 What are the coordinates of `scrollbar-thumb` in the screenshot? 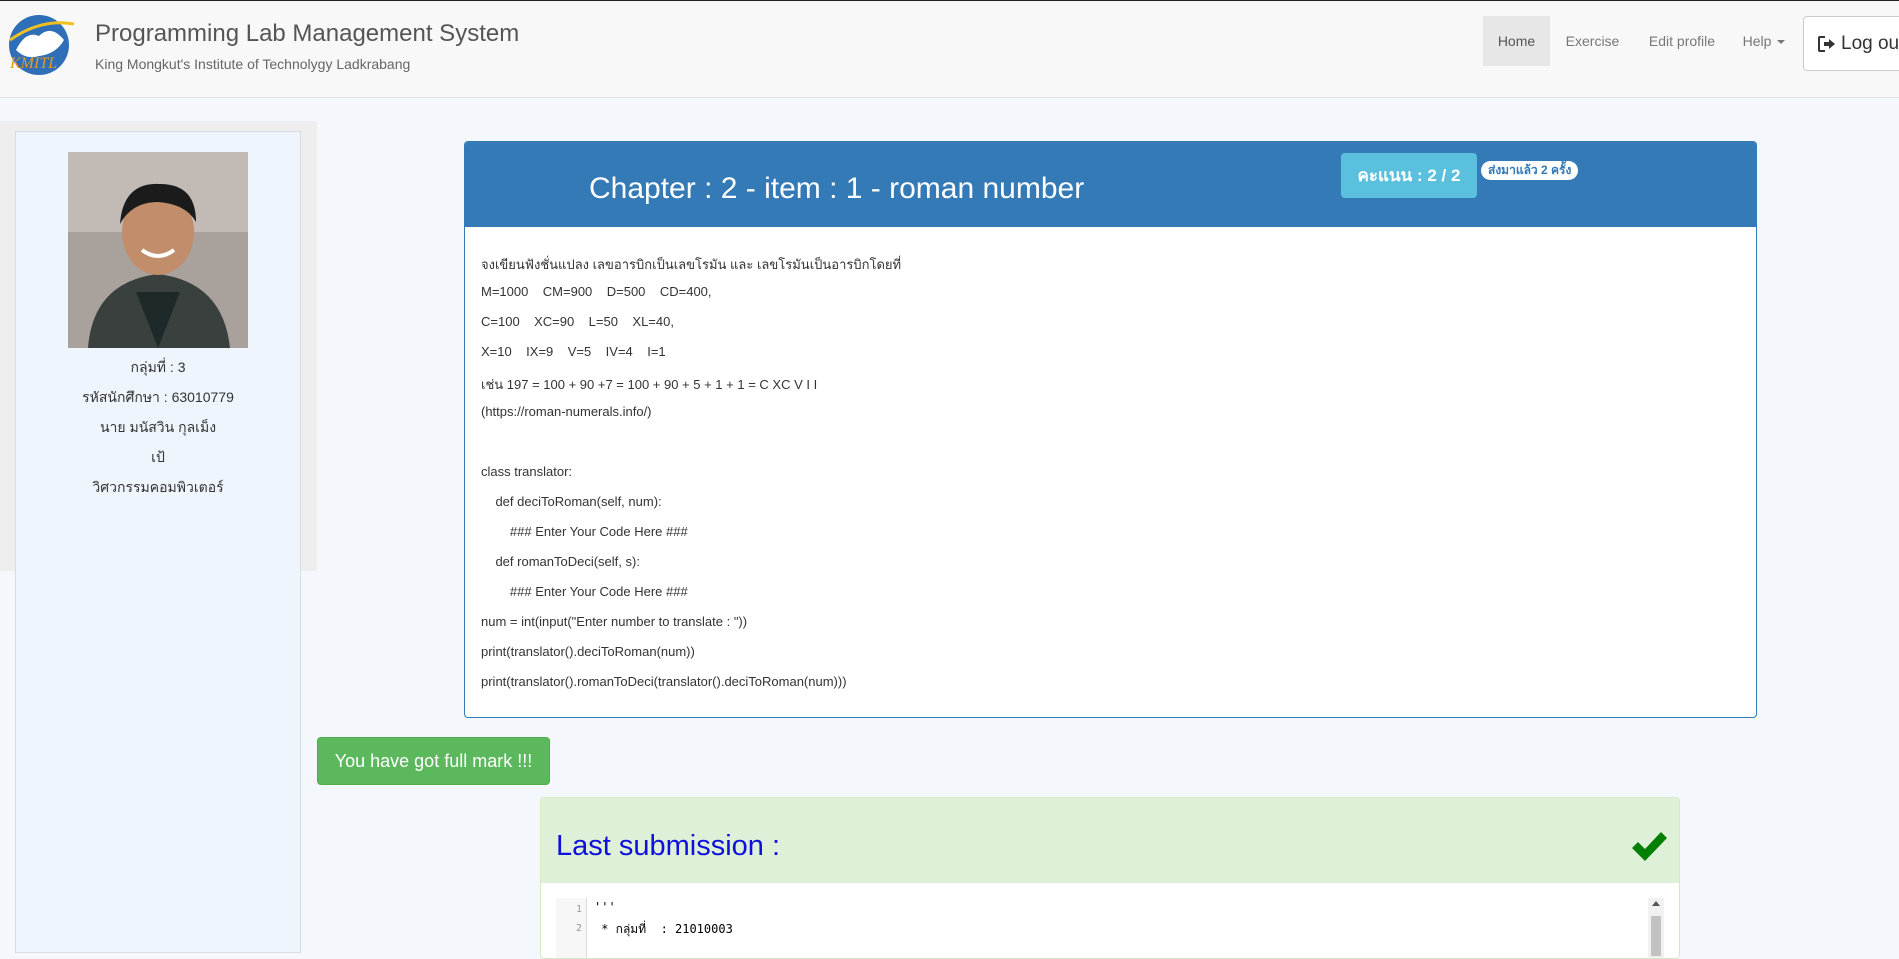 It's located at (1656, 936).